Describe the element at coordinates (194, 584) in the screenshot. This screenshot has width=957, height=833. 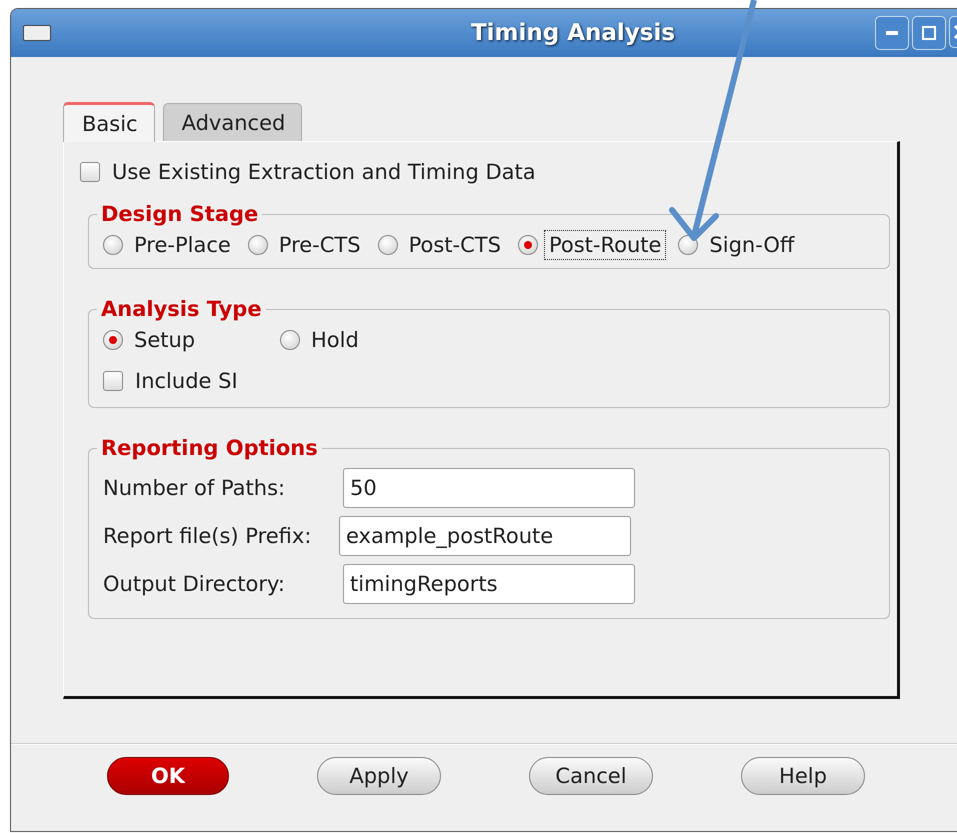
I see `field-label: Output Directory:` at that location.